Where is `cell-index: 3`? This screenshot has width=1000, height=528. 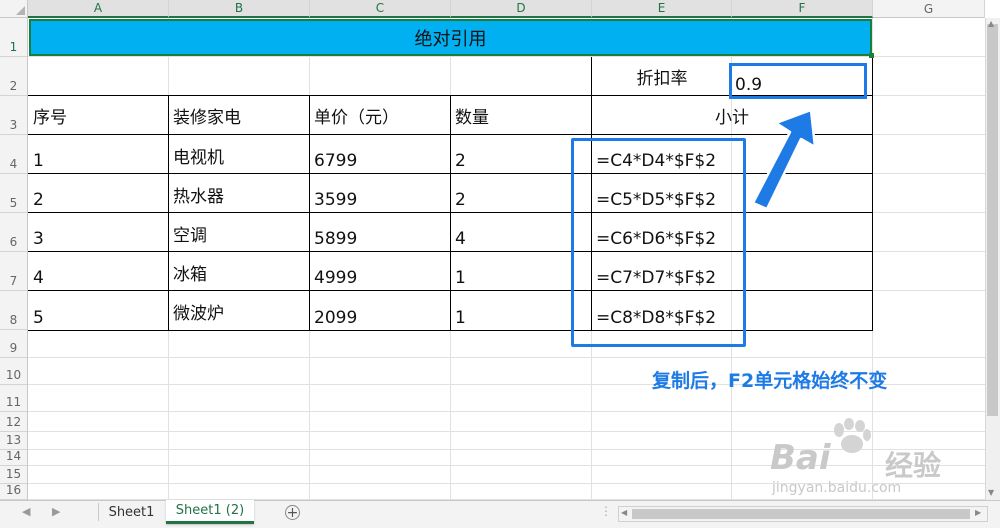
cell-index: 3 is located at coordinates (98, 232).